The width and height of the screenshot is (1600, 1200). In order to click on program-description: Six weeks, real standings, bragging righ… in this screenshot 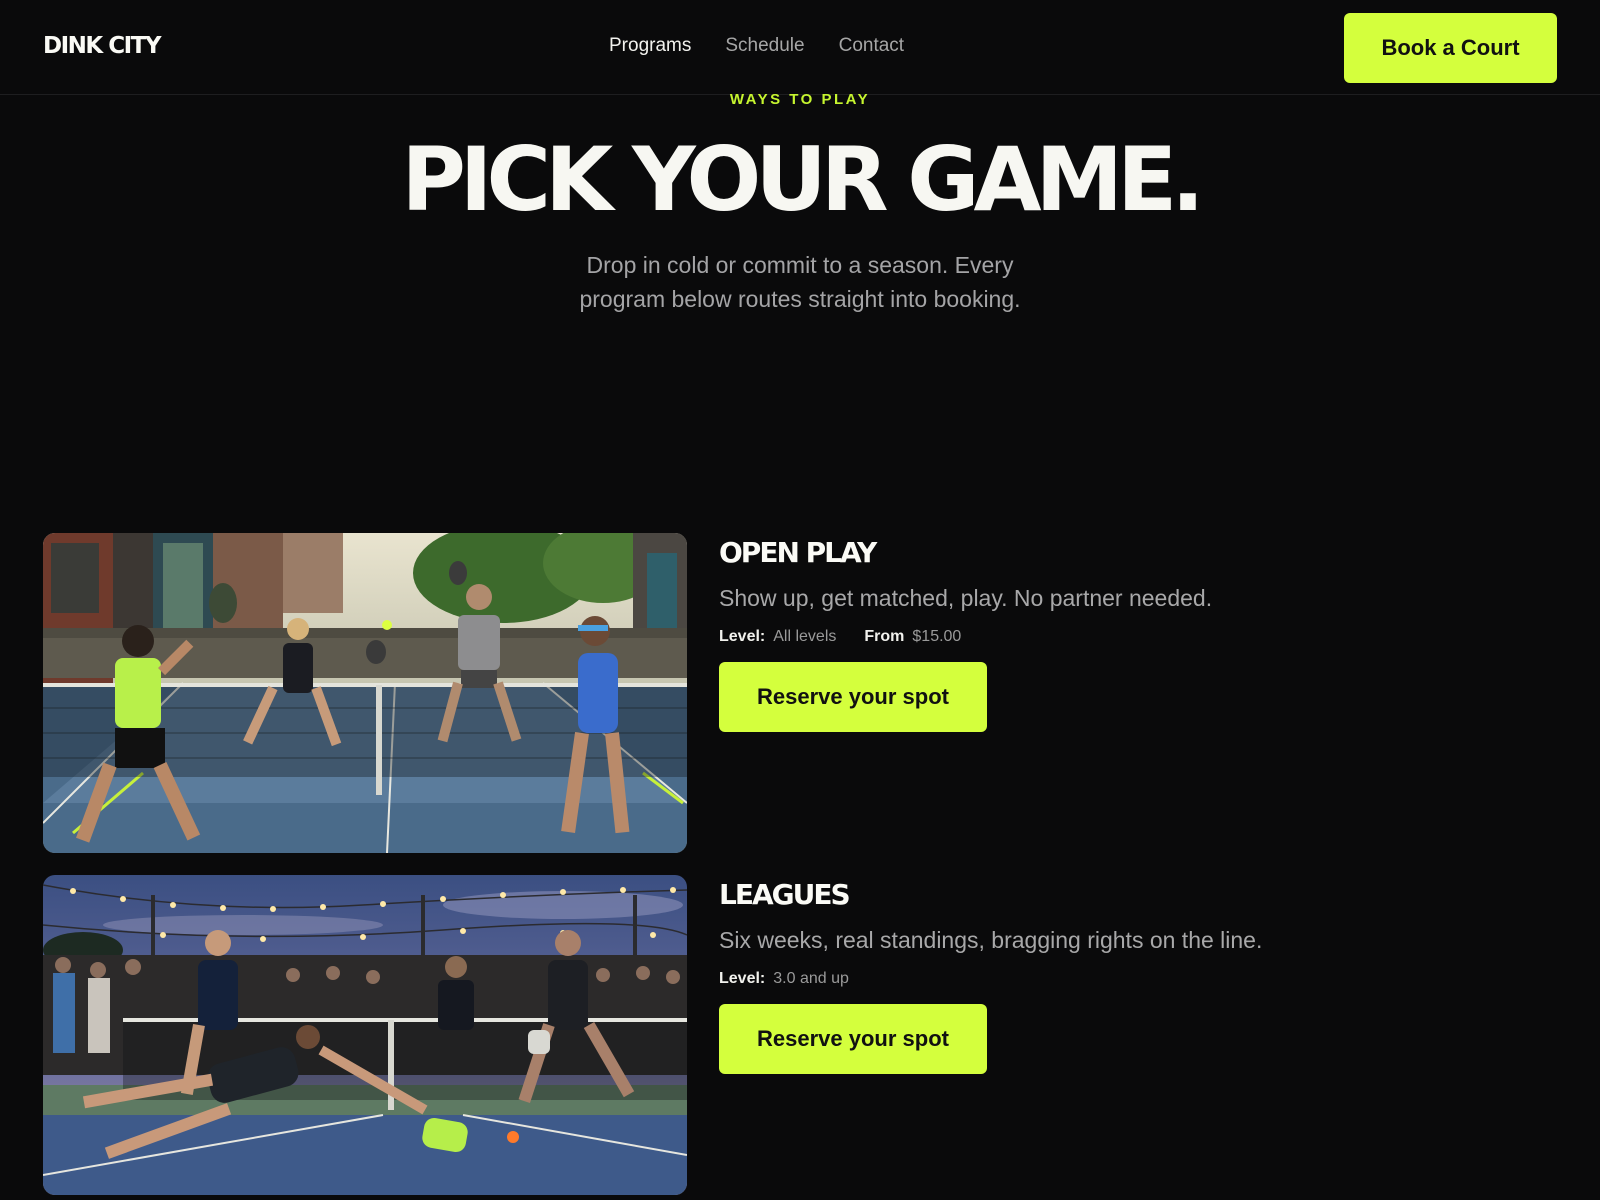, I will do `click(991, 940)`.